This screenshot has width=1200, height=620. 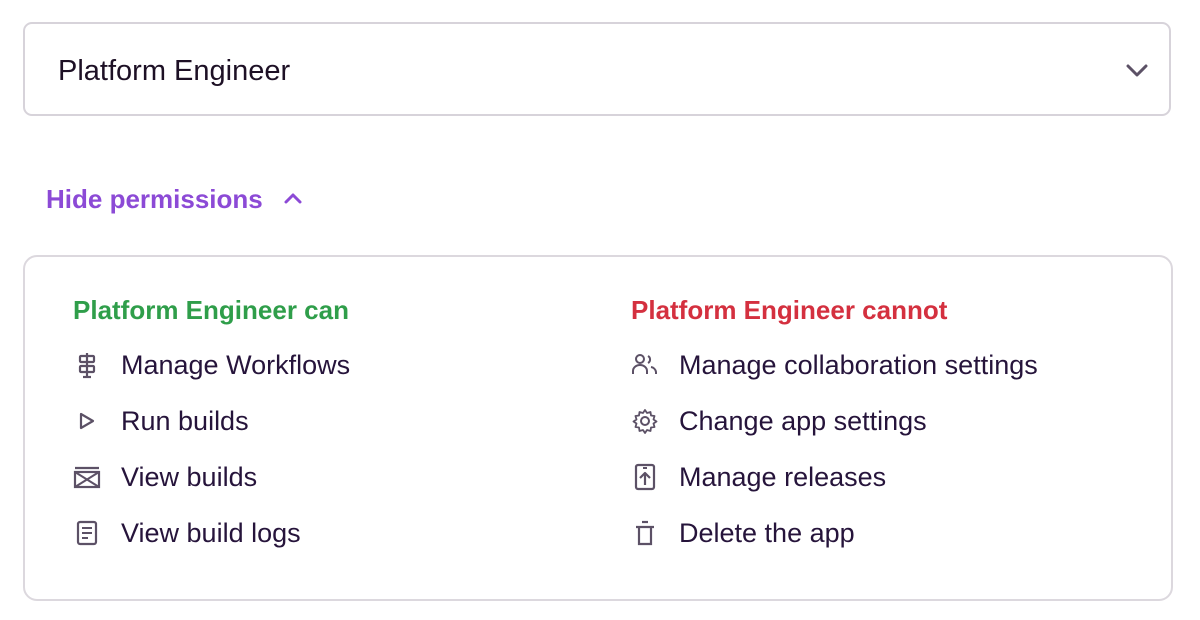 I want to click on play-icon, so click(x=87, y=421).